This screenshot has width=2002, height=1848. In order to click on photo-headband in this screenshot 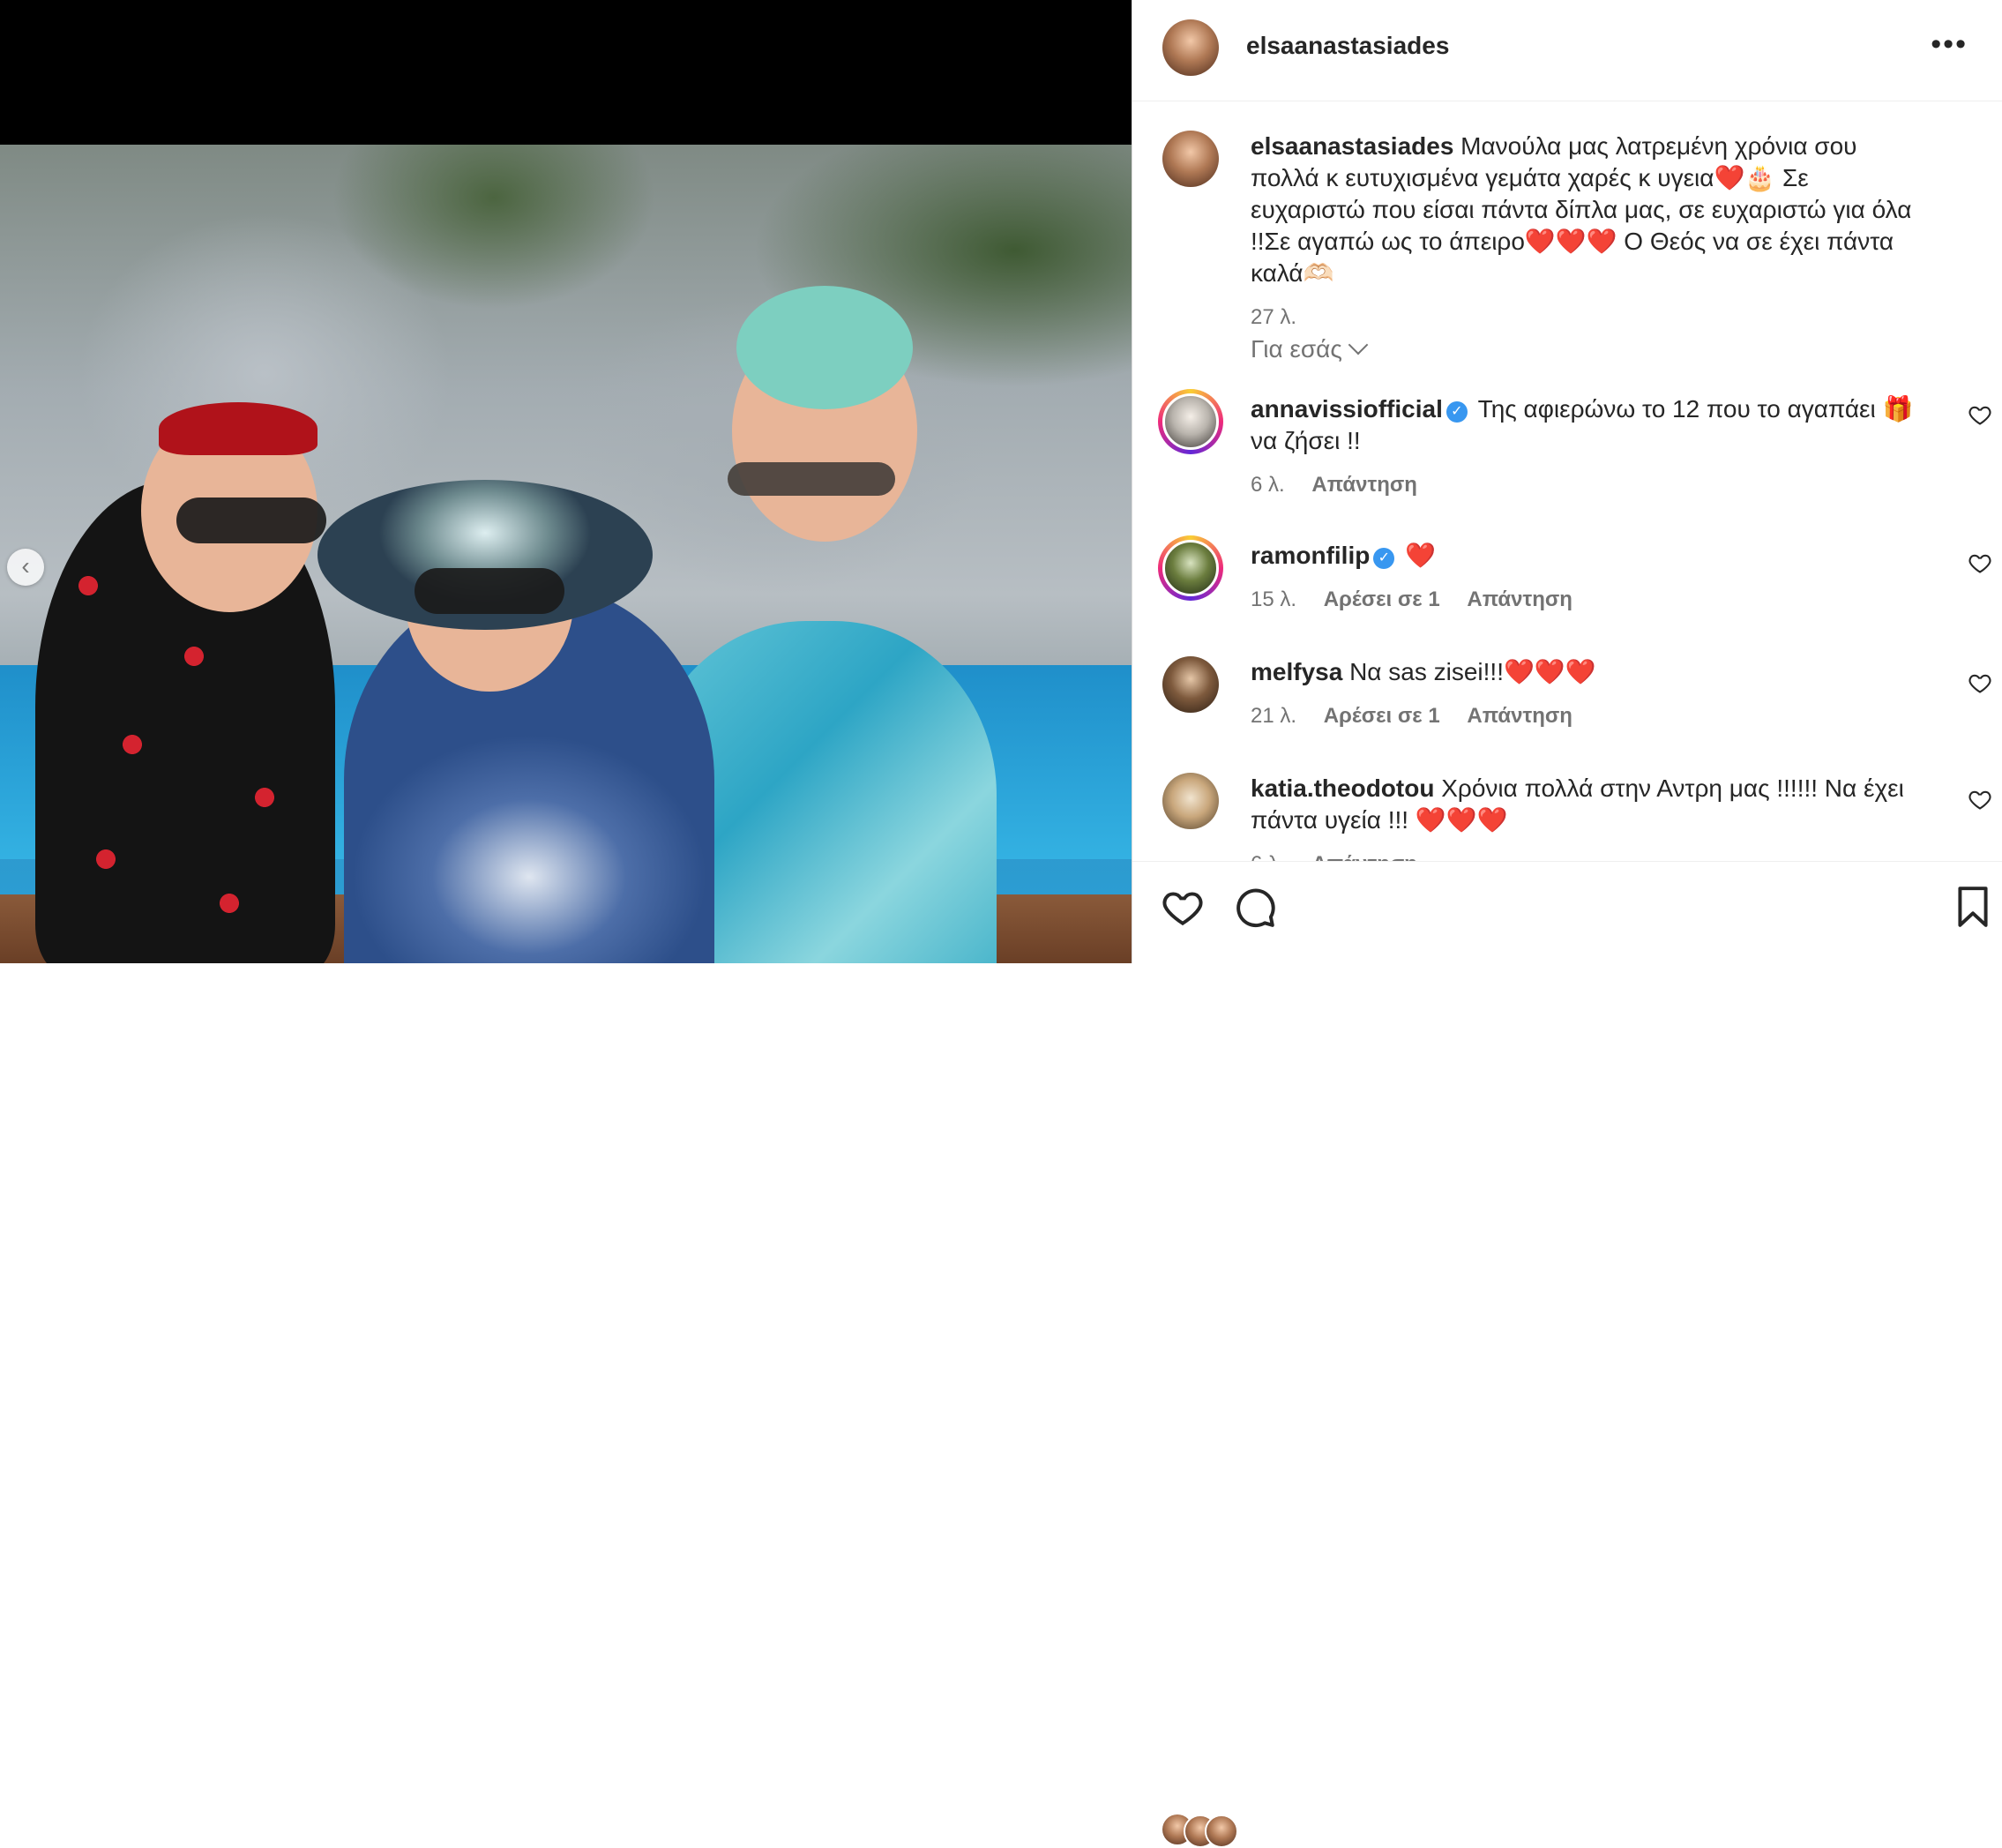, I will do `click(238, 428)`.